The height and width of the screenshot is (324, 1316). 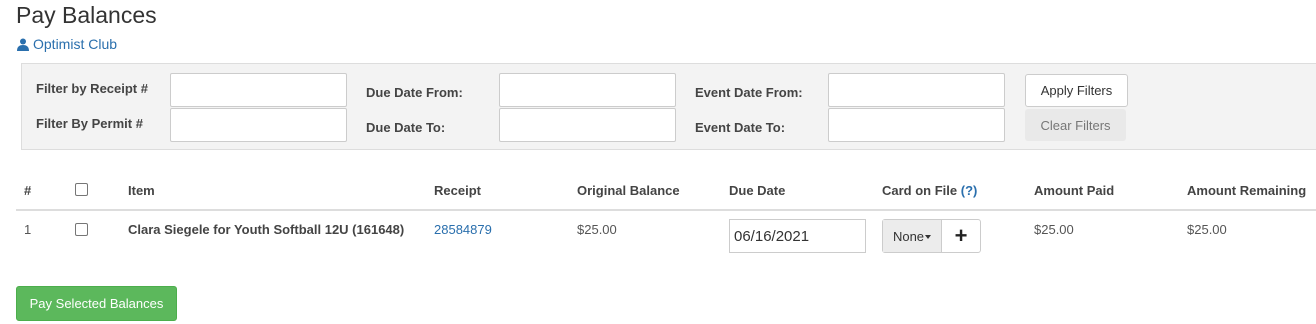 I want to click on col-header-original-balance: Original Balance, so click(x=628, y=190).